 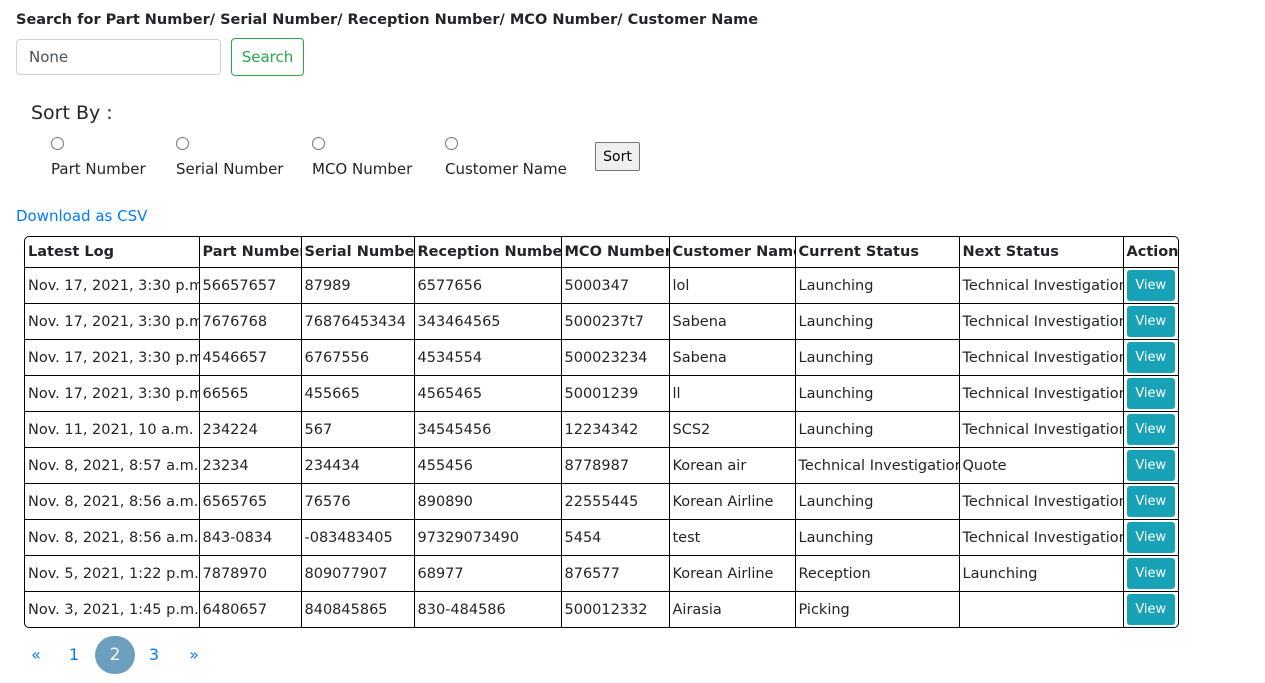 What do you see at coordinates (250, 537) in the screenshot?
I see `table-cell: 843-0834` at bounding box center [250, 537].